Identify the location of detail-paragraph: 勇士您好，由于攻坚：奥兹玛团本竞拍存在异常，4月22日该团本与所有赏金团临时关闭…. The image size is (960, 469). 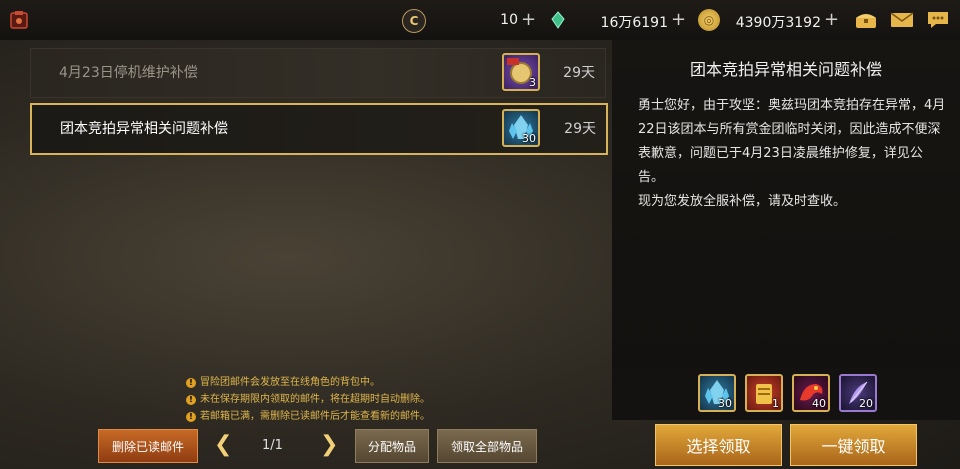
(792, 141).